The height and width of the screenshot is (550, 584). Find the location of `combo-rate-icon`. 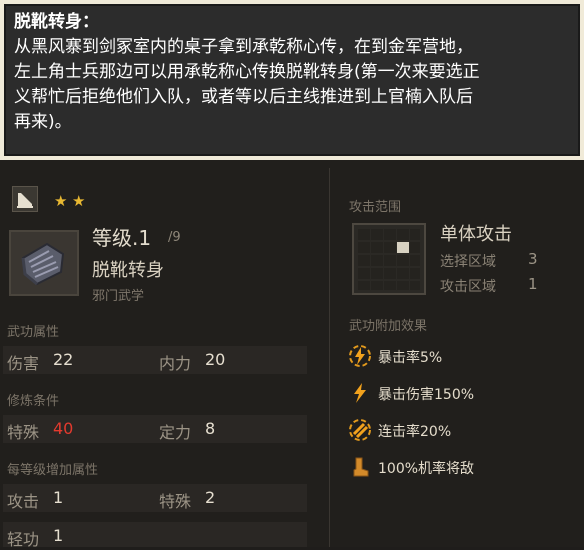

combo-rate-icon is located at coordinates (360, 430).